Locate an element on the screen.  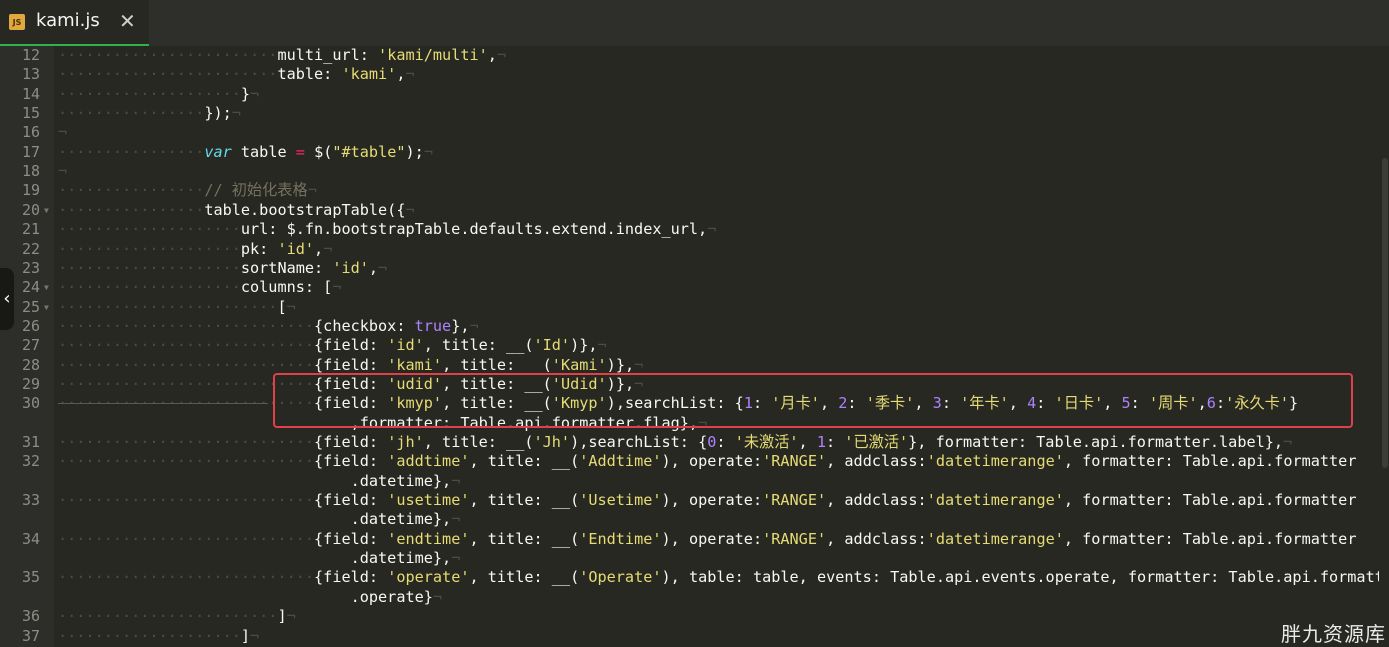
line-number: 16 is located at coordinates (30, 132).